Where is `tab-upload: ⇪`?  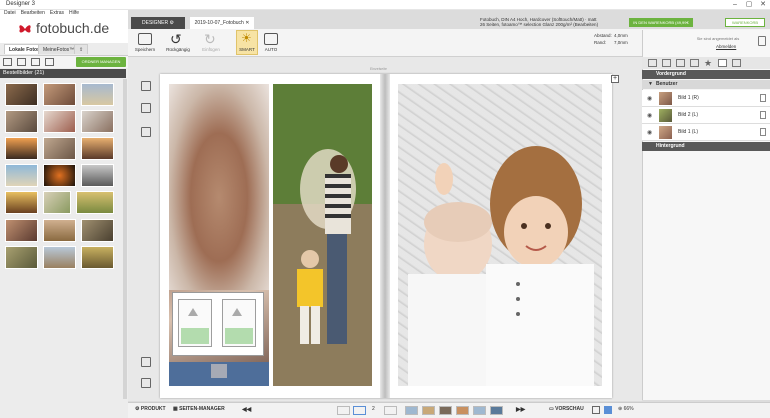
tab-upload: ⇪ is located at coordinates (81, 49).